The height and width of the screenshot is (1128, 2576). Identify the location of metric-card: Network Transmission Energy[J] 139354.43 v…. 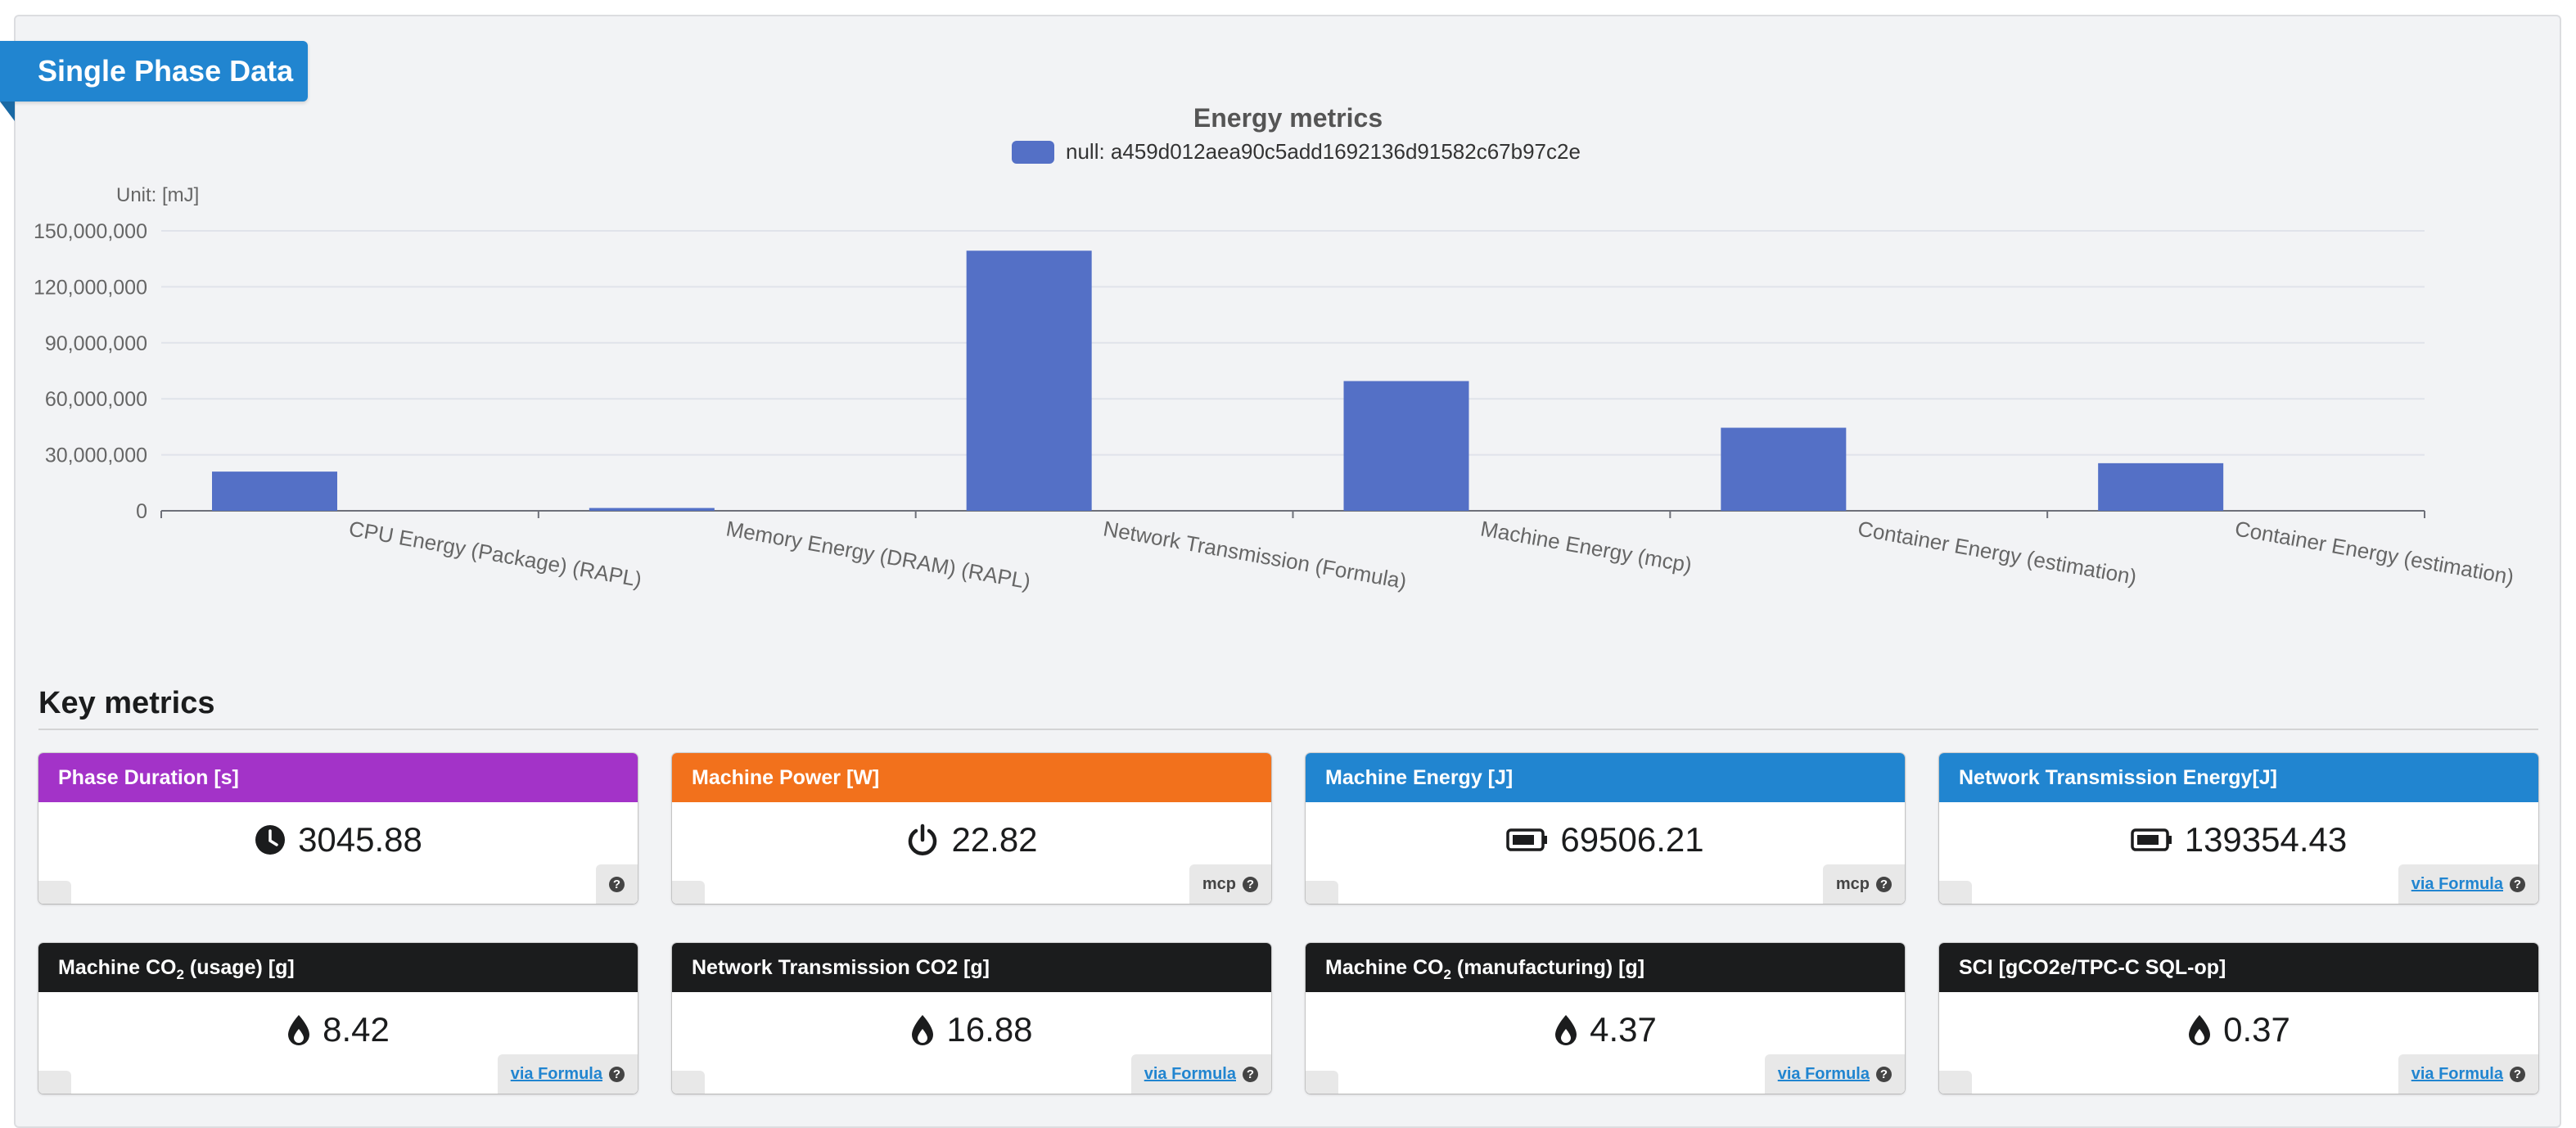
(2238, 828).